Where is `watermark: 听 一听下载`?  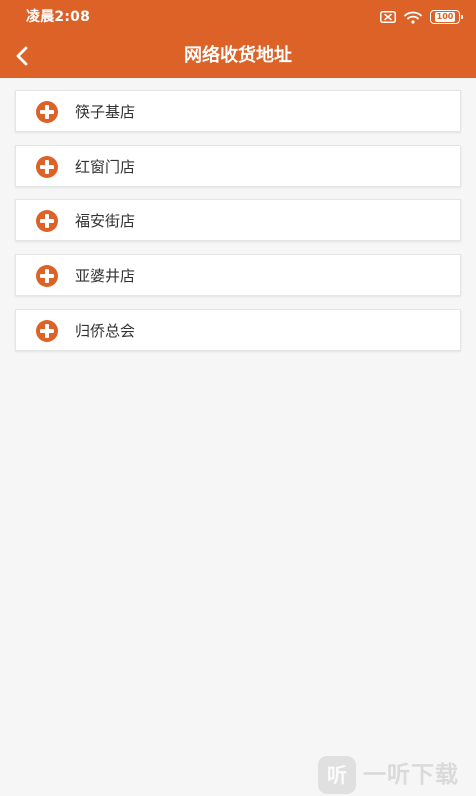
watermark: 听 一听下载 is located at coordinates (388, 775).